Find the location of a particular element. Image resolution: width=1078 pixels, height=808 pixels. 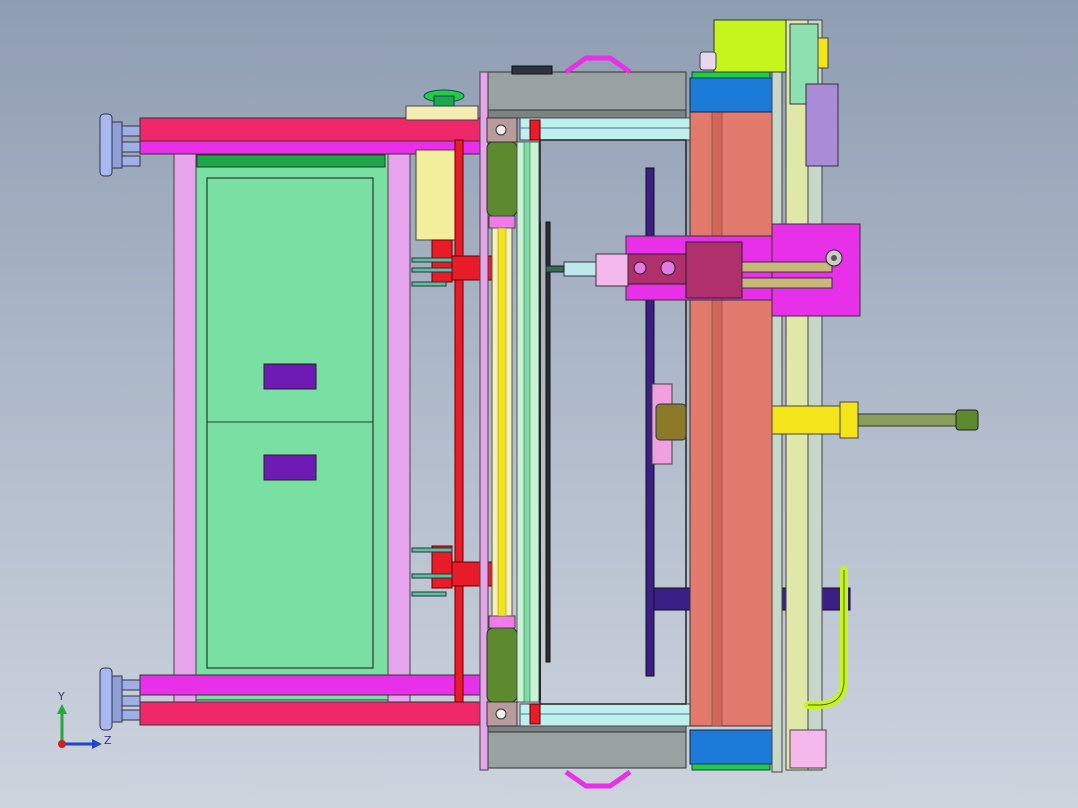

rail-clamp-bottom is located at coordinates (535, 714).